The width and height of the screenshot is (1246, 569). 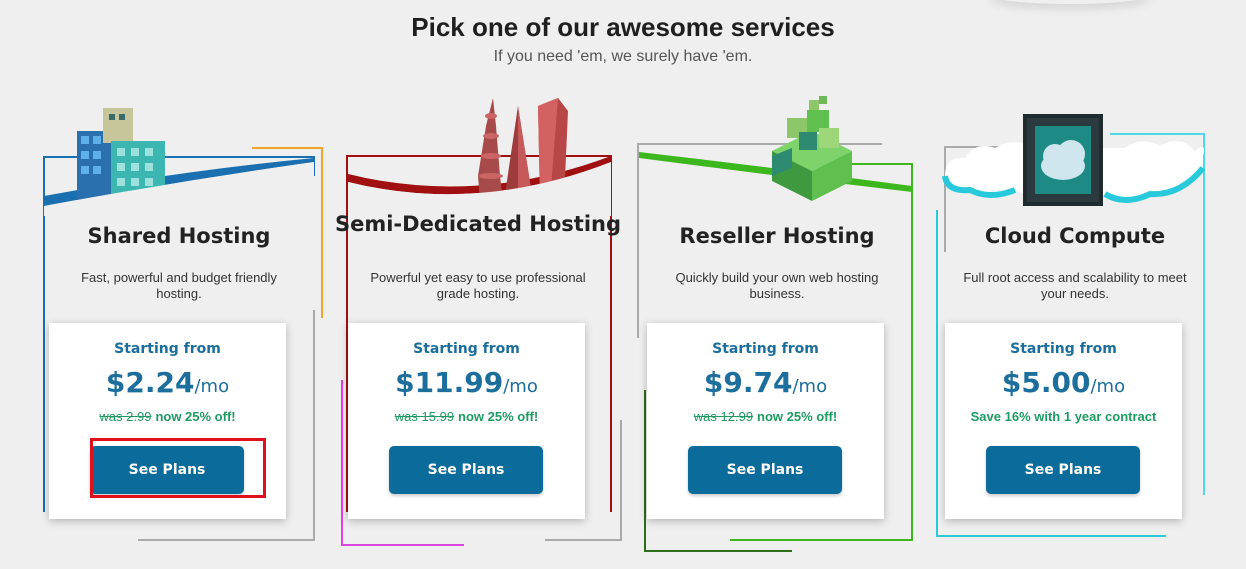 I want to click on service-title: Shared Hosting, so click(x=179, y=236).